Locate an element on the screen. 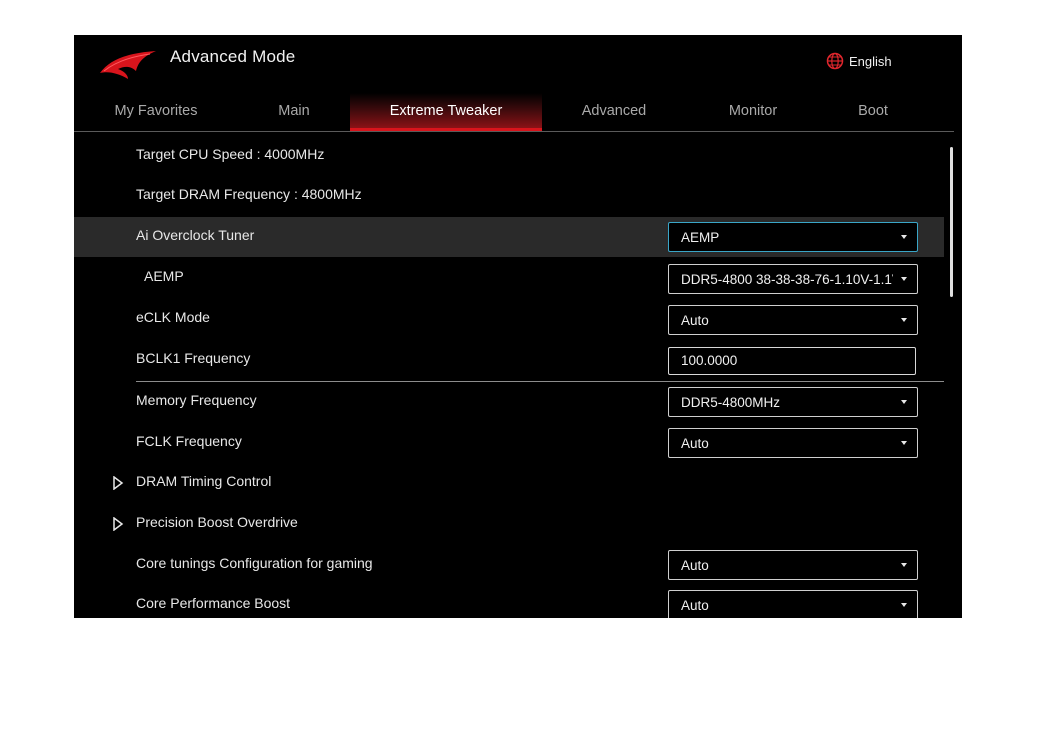 Image resolution: width=1040 pixels, height=752 pixels. setting-row: eCLK Mode Auto is located at coordinates (509, 319).